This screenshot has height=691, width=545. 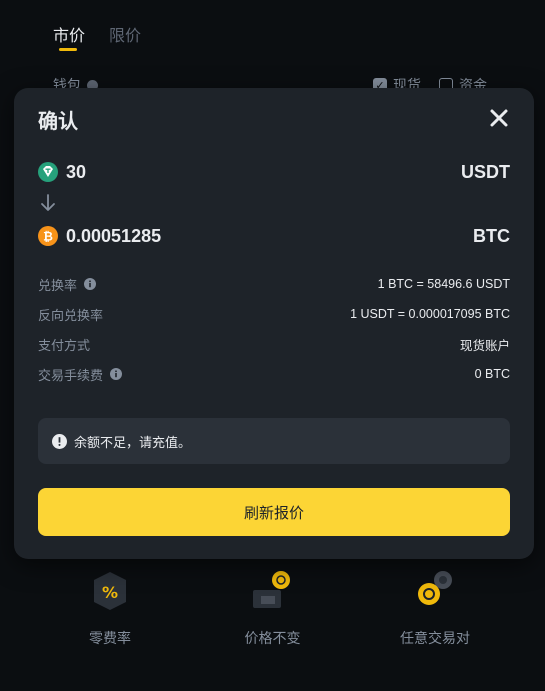 I want to click on btc-icon: ₿, so click(x=48, y=236).